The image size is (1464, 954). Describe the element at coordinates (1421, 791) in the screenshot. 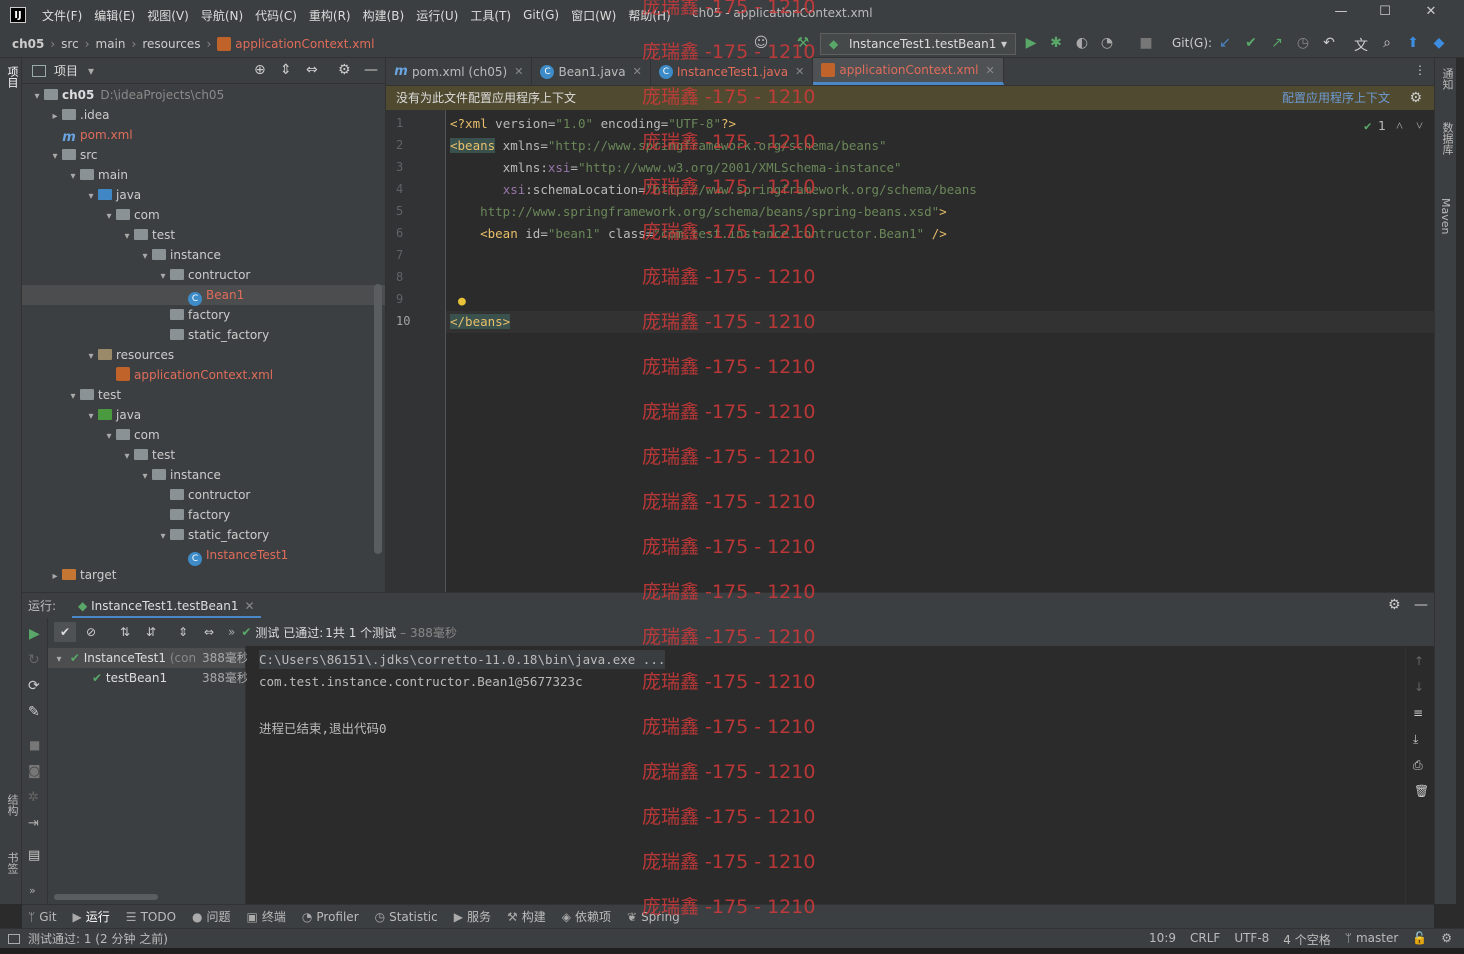

I see `trash-icon: 🗑` at that location.